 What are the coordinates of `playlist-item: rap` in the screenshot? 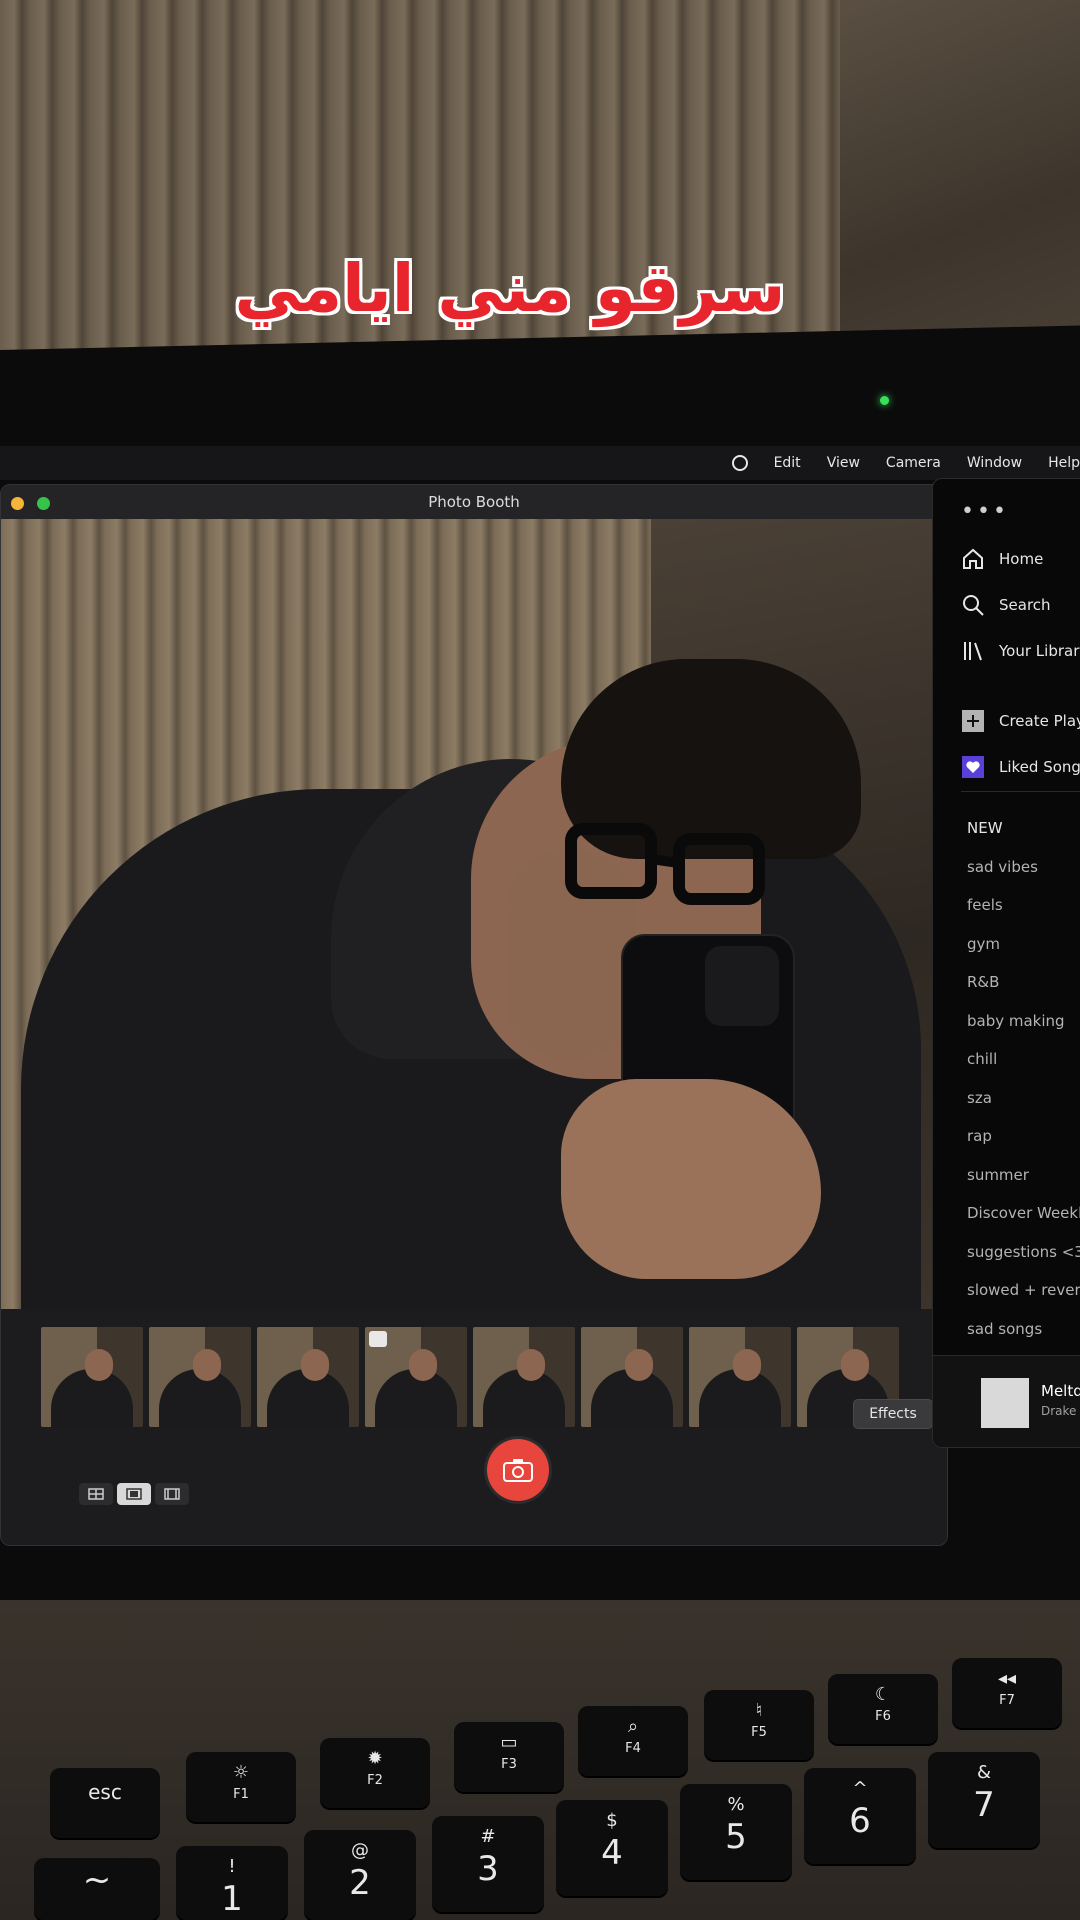 It's located at (1023, 1146).